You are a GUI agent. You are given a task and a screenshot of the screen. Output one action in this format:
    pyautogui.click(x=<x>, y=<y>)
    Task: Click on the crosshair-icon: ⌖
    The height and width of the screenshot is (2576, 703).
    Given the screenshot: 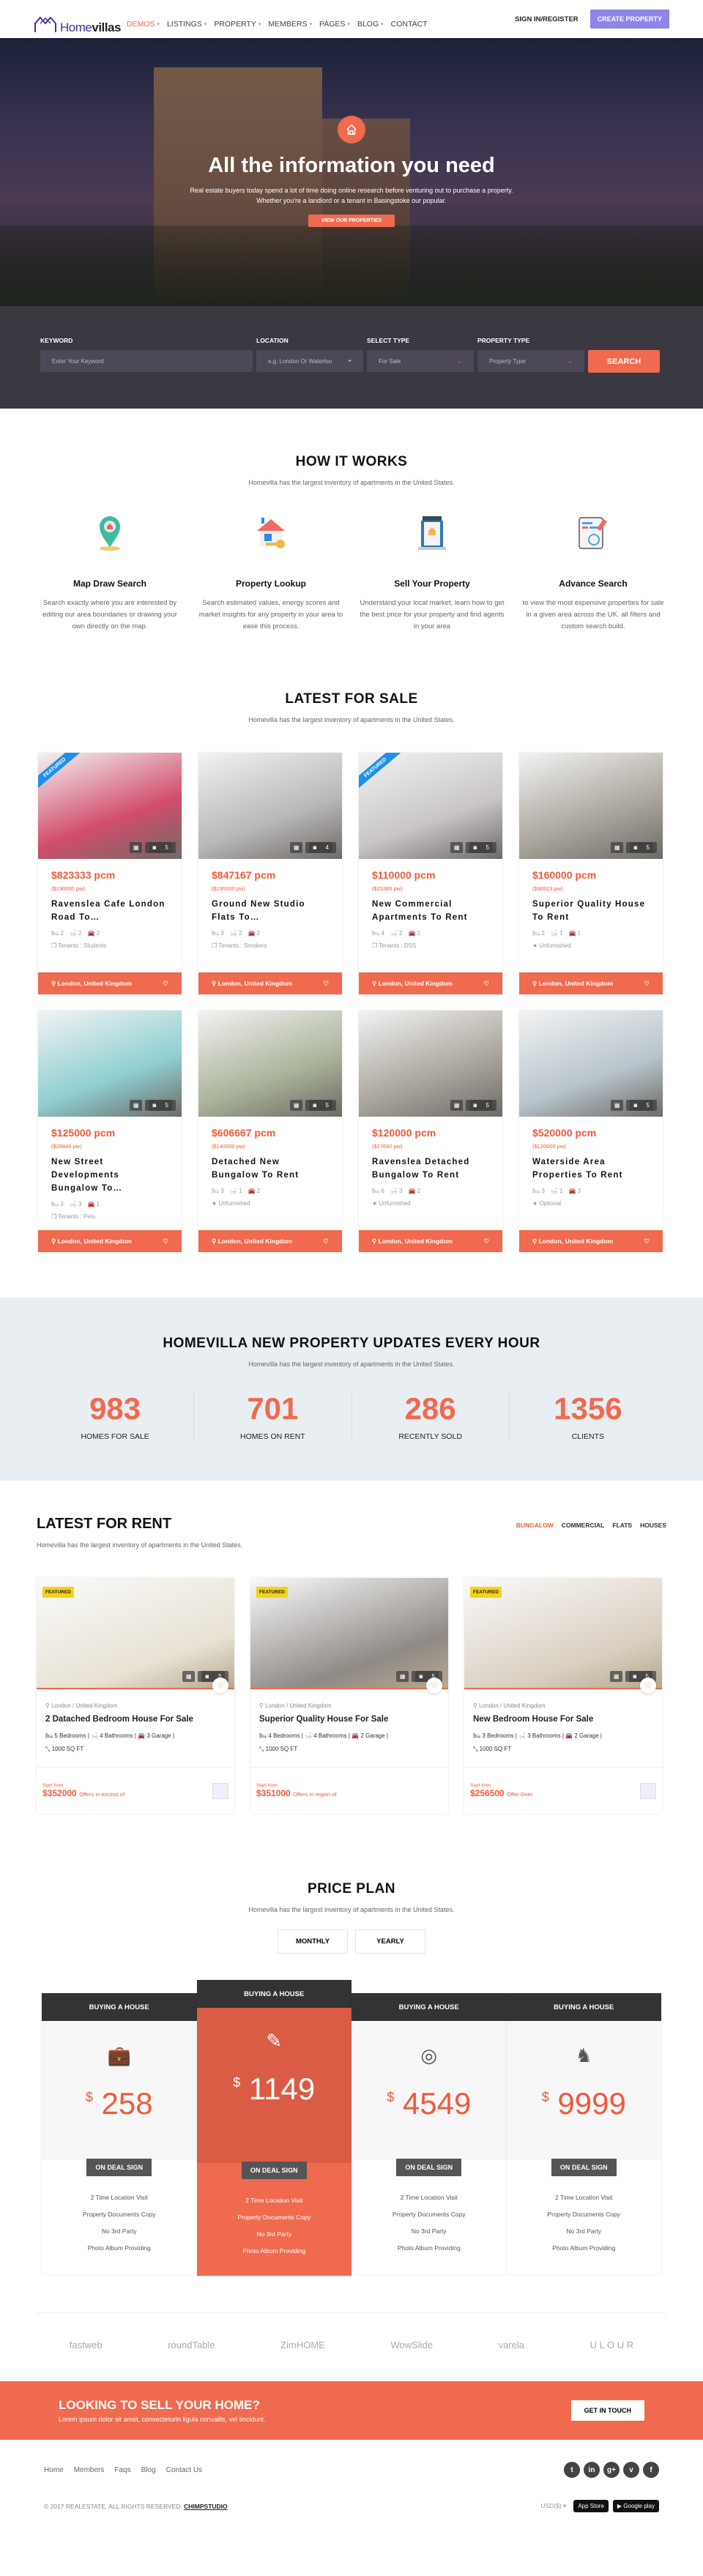 What is the action you would take?
    pyautogui.click(x=350, y=361)
    